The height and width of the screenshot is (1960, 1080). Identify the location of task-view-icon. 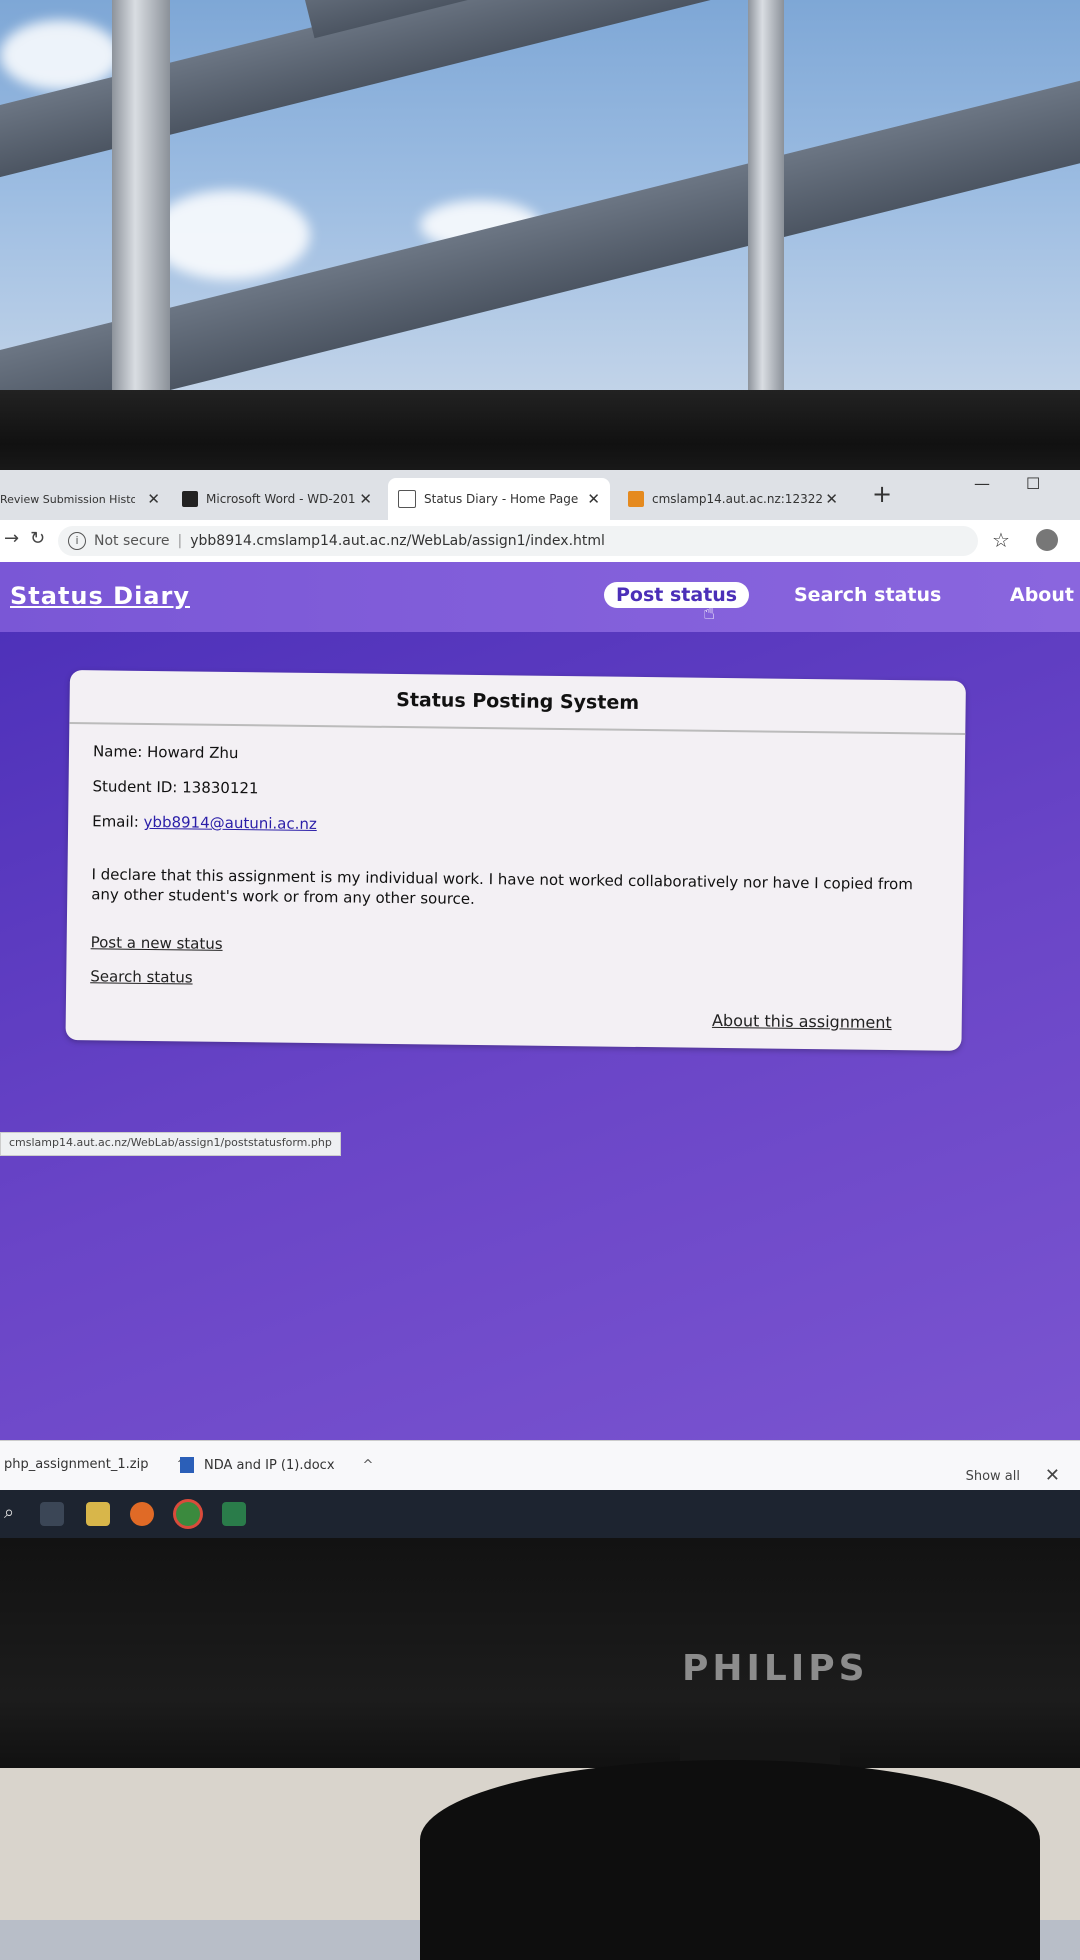
(52, 1514).